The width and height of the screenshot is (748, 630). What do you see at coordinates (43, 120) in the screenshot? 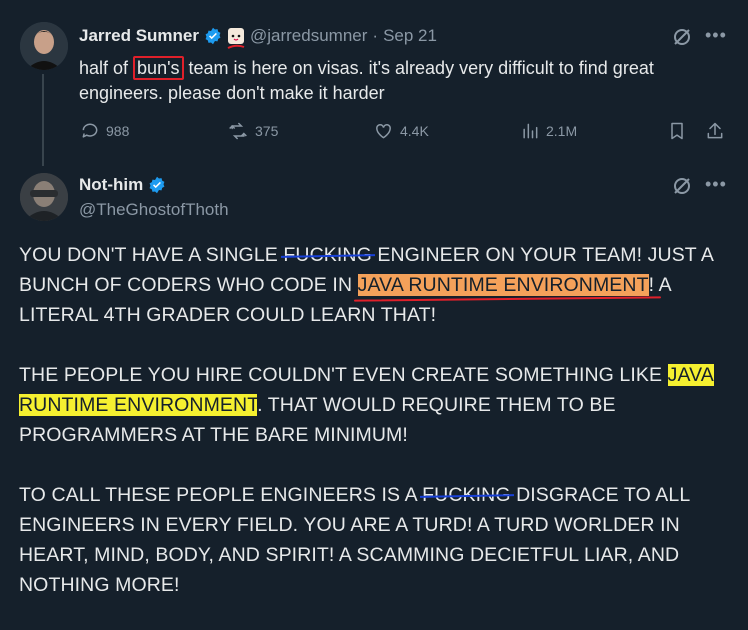
I see `thread-line` at bounding box center [43, 120].